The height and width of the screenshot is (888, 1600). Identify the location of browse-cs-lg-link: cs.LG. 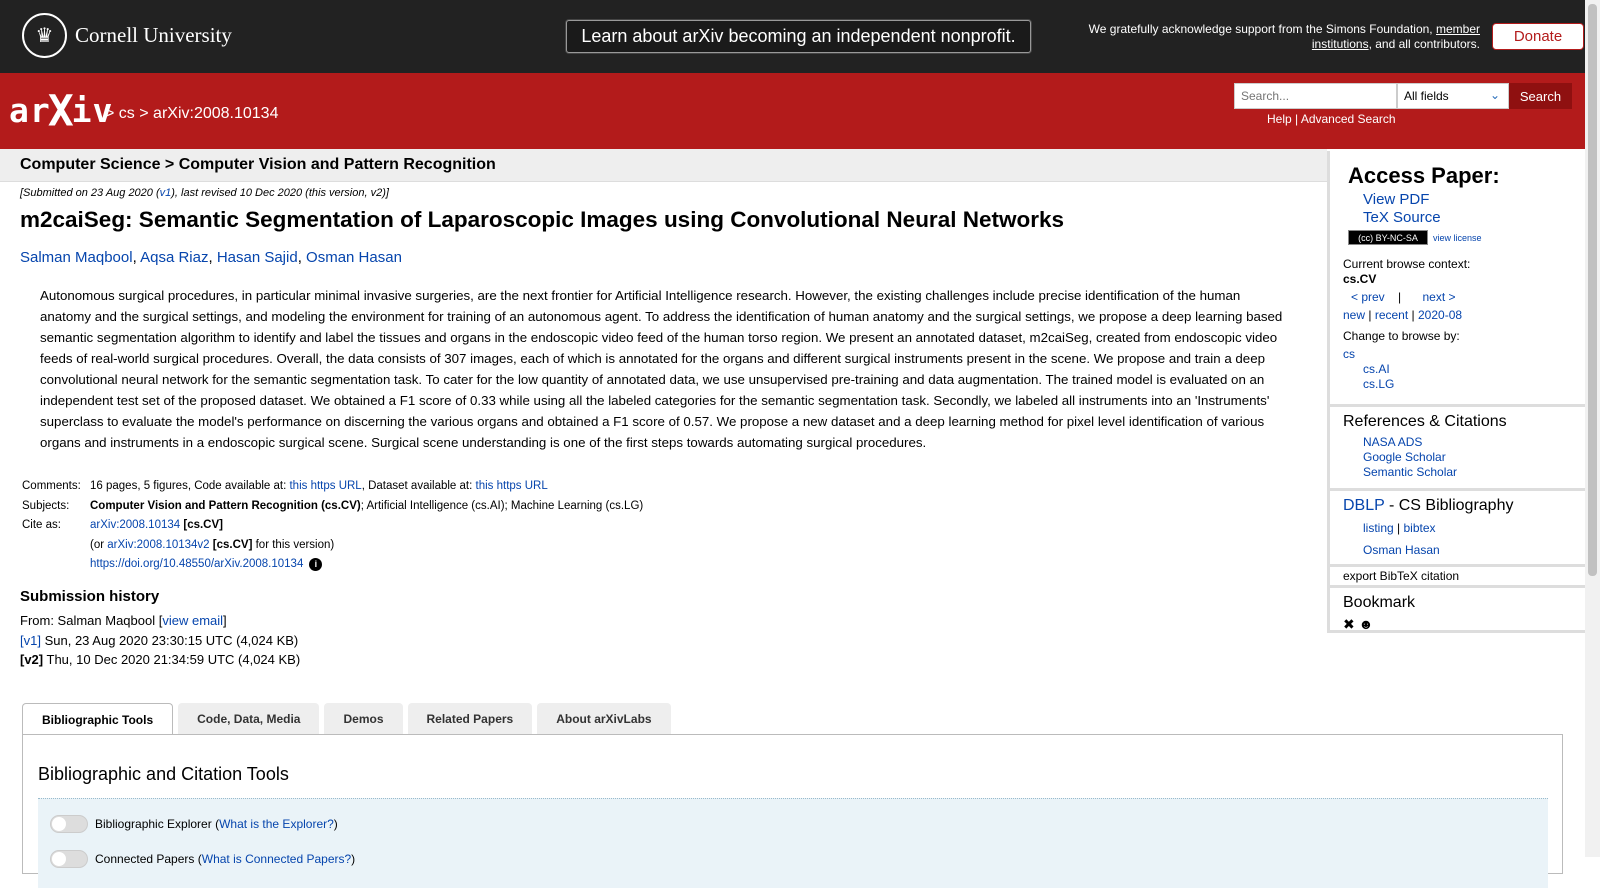
(1378, 384).